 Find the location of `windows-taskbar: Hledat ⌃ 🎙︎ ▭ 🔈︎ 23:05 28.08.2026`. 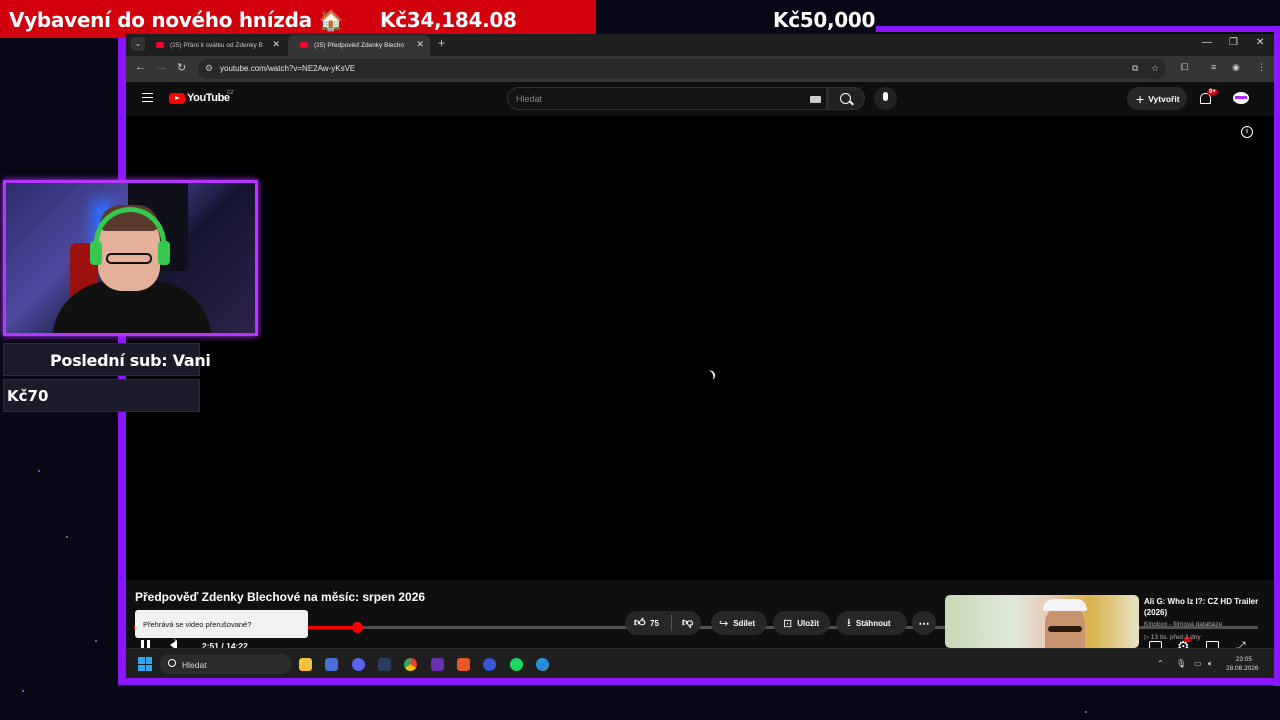

windows-taskbar: Hledat ⌃ 🎙︎ ▭ 🔈︎ 23:05 28.08.2026 is located at coordinates (700, 663).